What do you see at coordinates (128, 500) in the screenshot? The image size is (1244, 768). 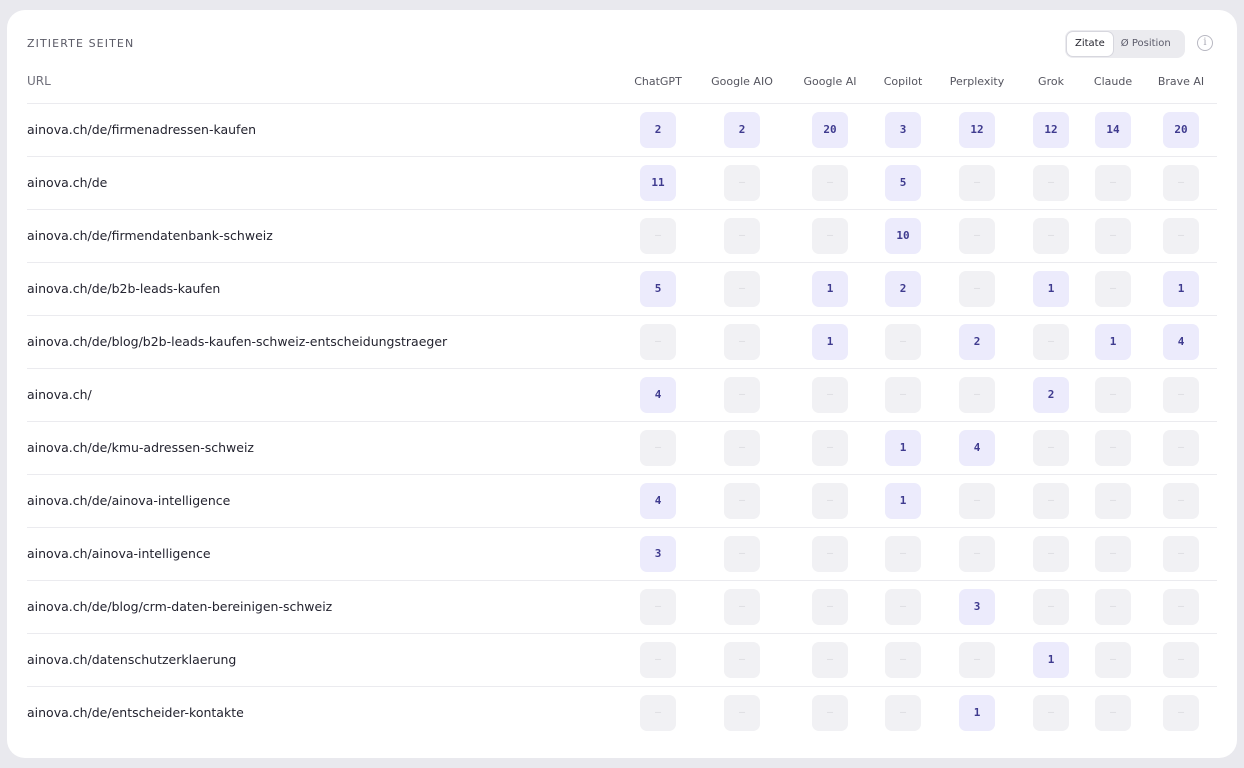 I see `page-url: ainova.ch/de/ainova-intelligence` at bounding box center [128, 500].